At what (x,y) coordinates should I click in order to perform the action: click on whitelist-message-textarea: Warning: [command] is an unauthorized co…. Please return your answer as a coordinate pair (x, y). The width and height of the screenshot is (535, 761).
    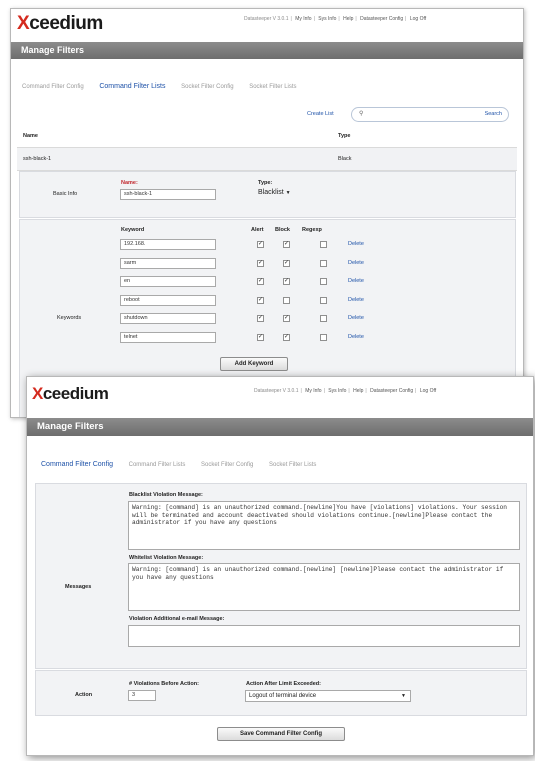
    Looking at the image, I should click on (324, 587).